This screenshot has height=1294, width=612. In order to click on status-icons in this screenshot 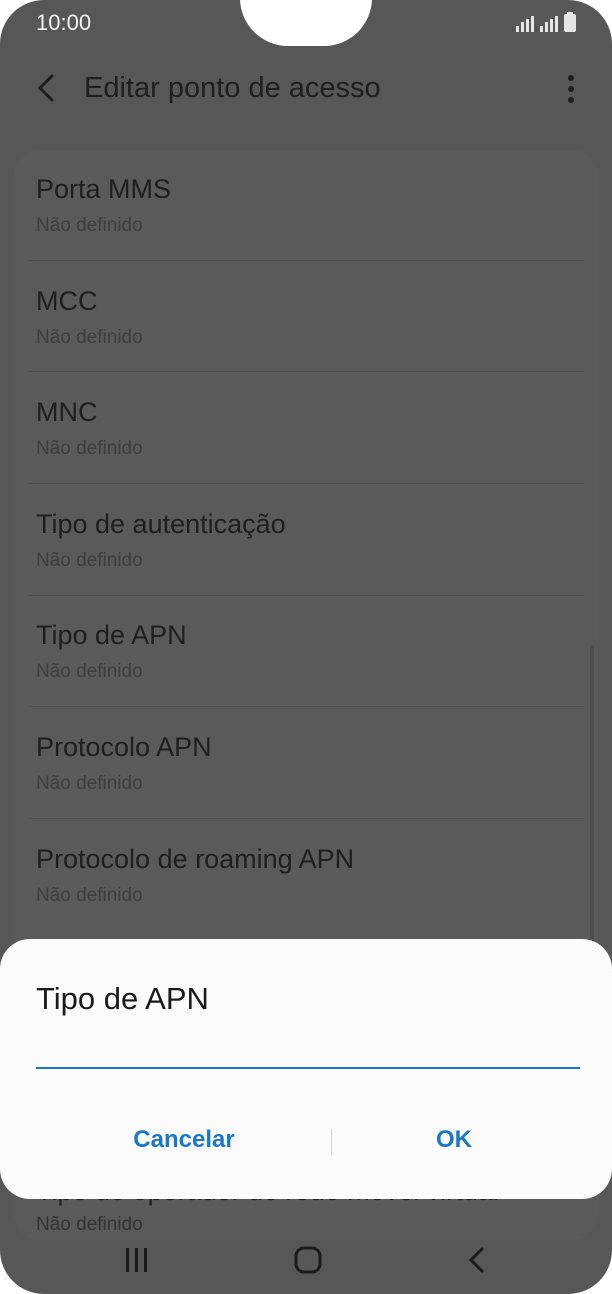, I will do `click(546, 22)`.